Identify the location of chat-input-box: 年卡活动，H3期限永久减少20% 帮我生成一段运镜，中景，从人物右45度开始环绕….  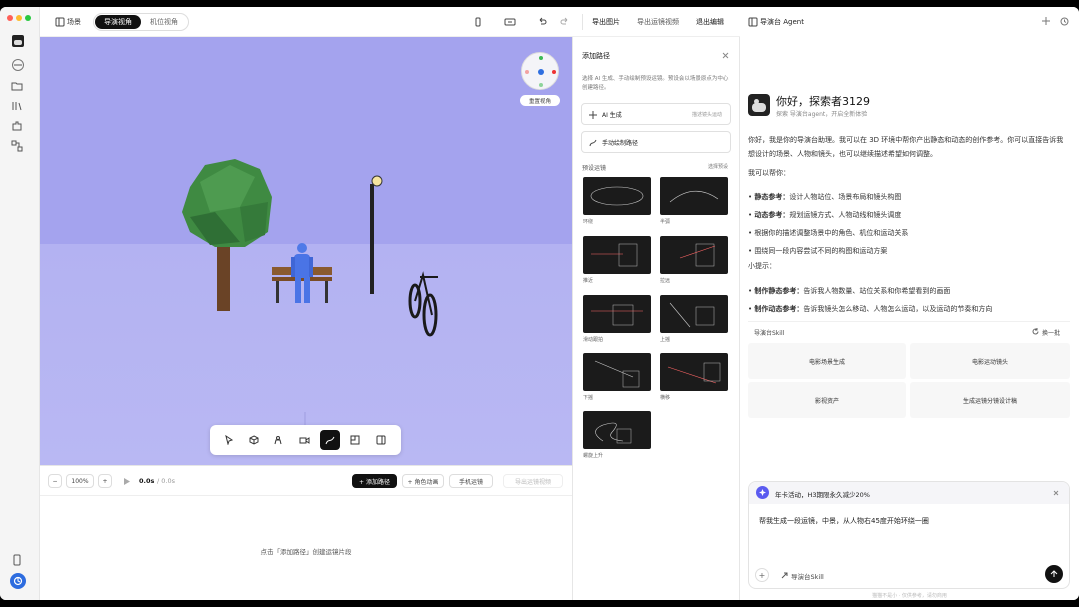
(909, 535).